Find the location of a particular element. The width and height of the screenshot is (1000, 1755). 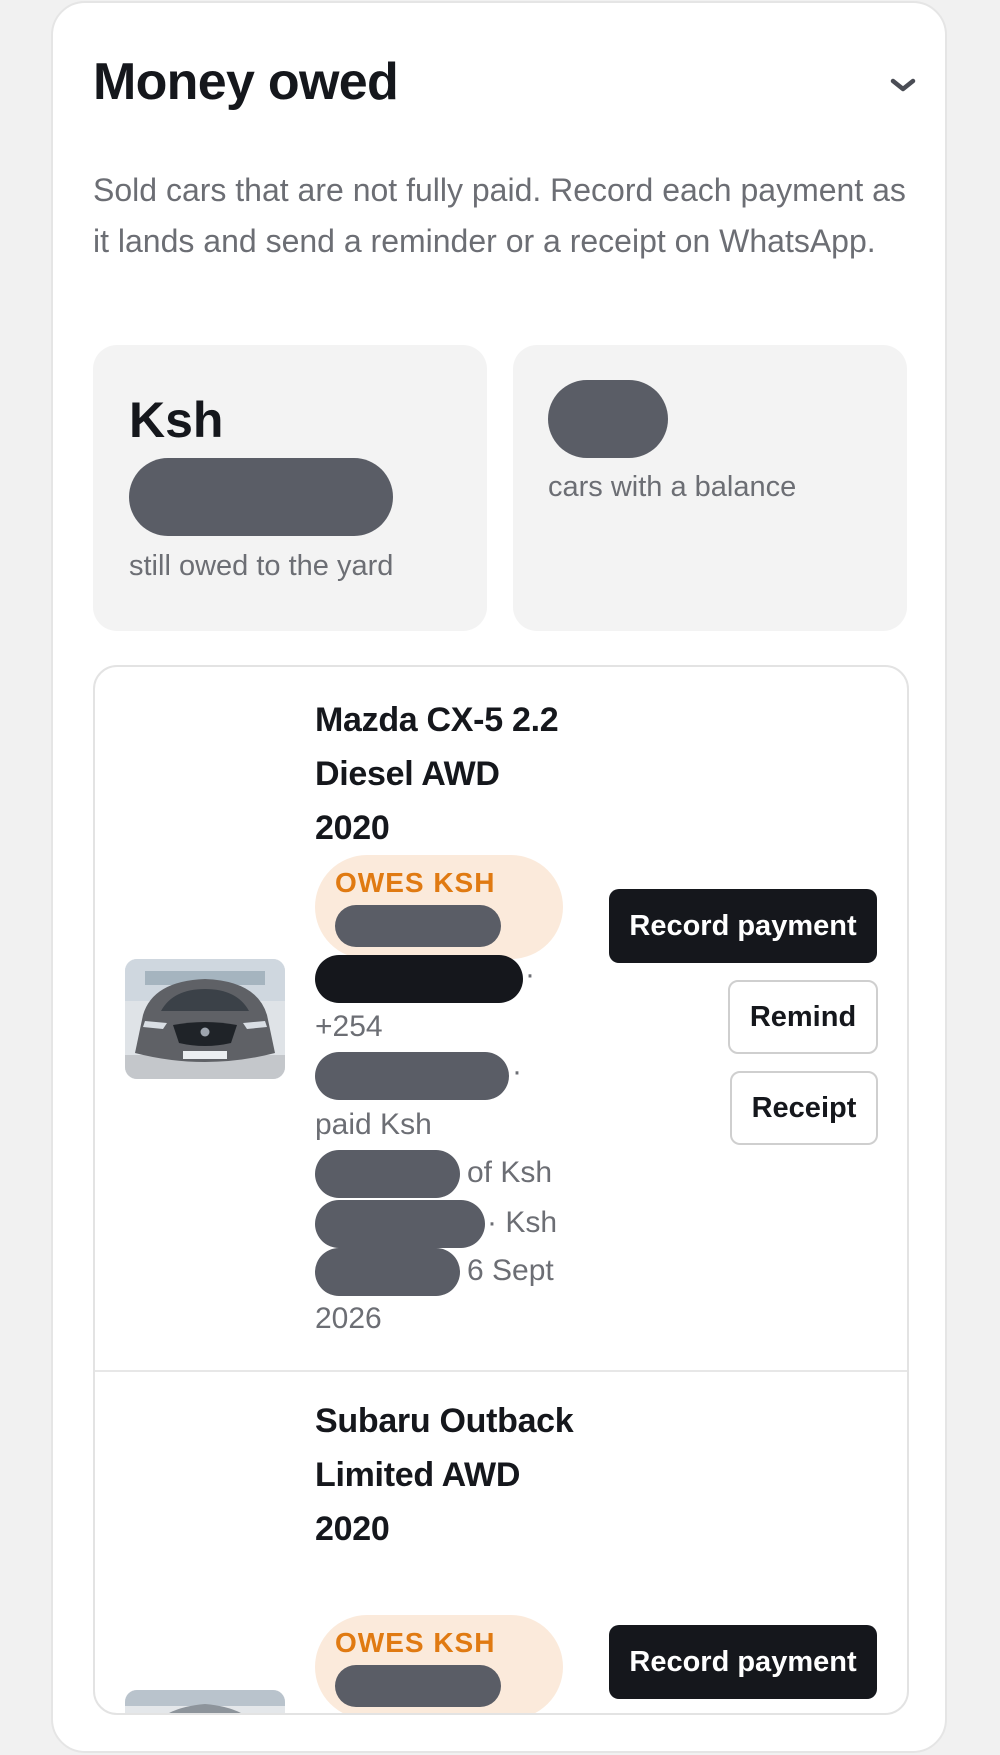

cars-balance-card: cars with a balance is located at coordinates (710, 488).